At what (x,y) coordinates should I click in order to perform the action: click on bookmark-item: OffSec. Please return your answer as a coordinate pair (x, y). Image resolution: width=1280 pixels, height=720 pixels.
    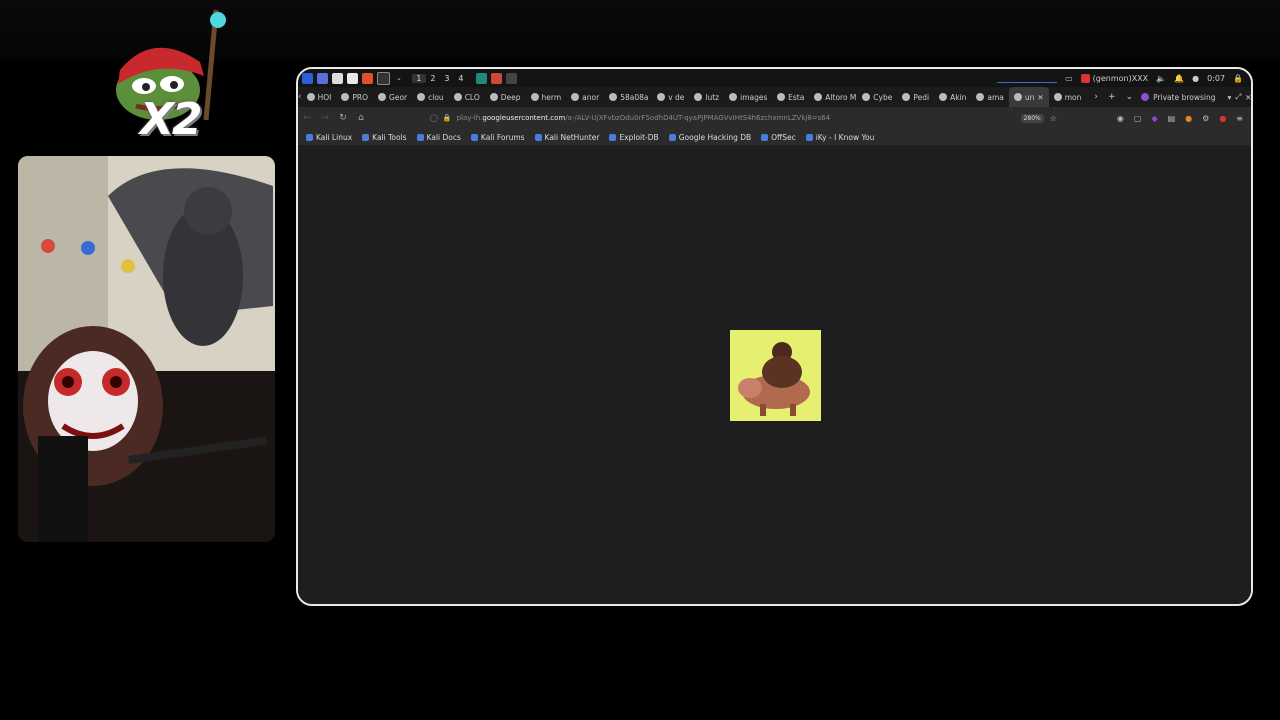
    Looking at the image, I should click on (778, 137).